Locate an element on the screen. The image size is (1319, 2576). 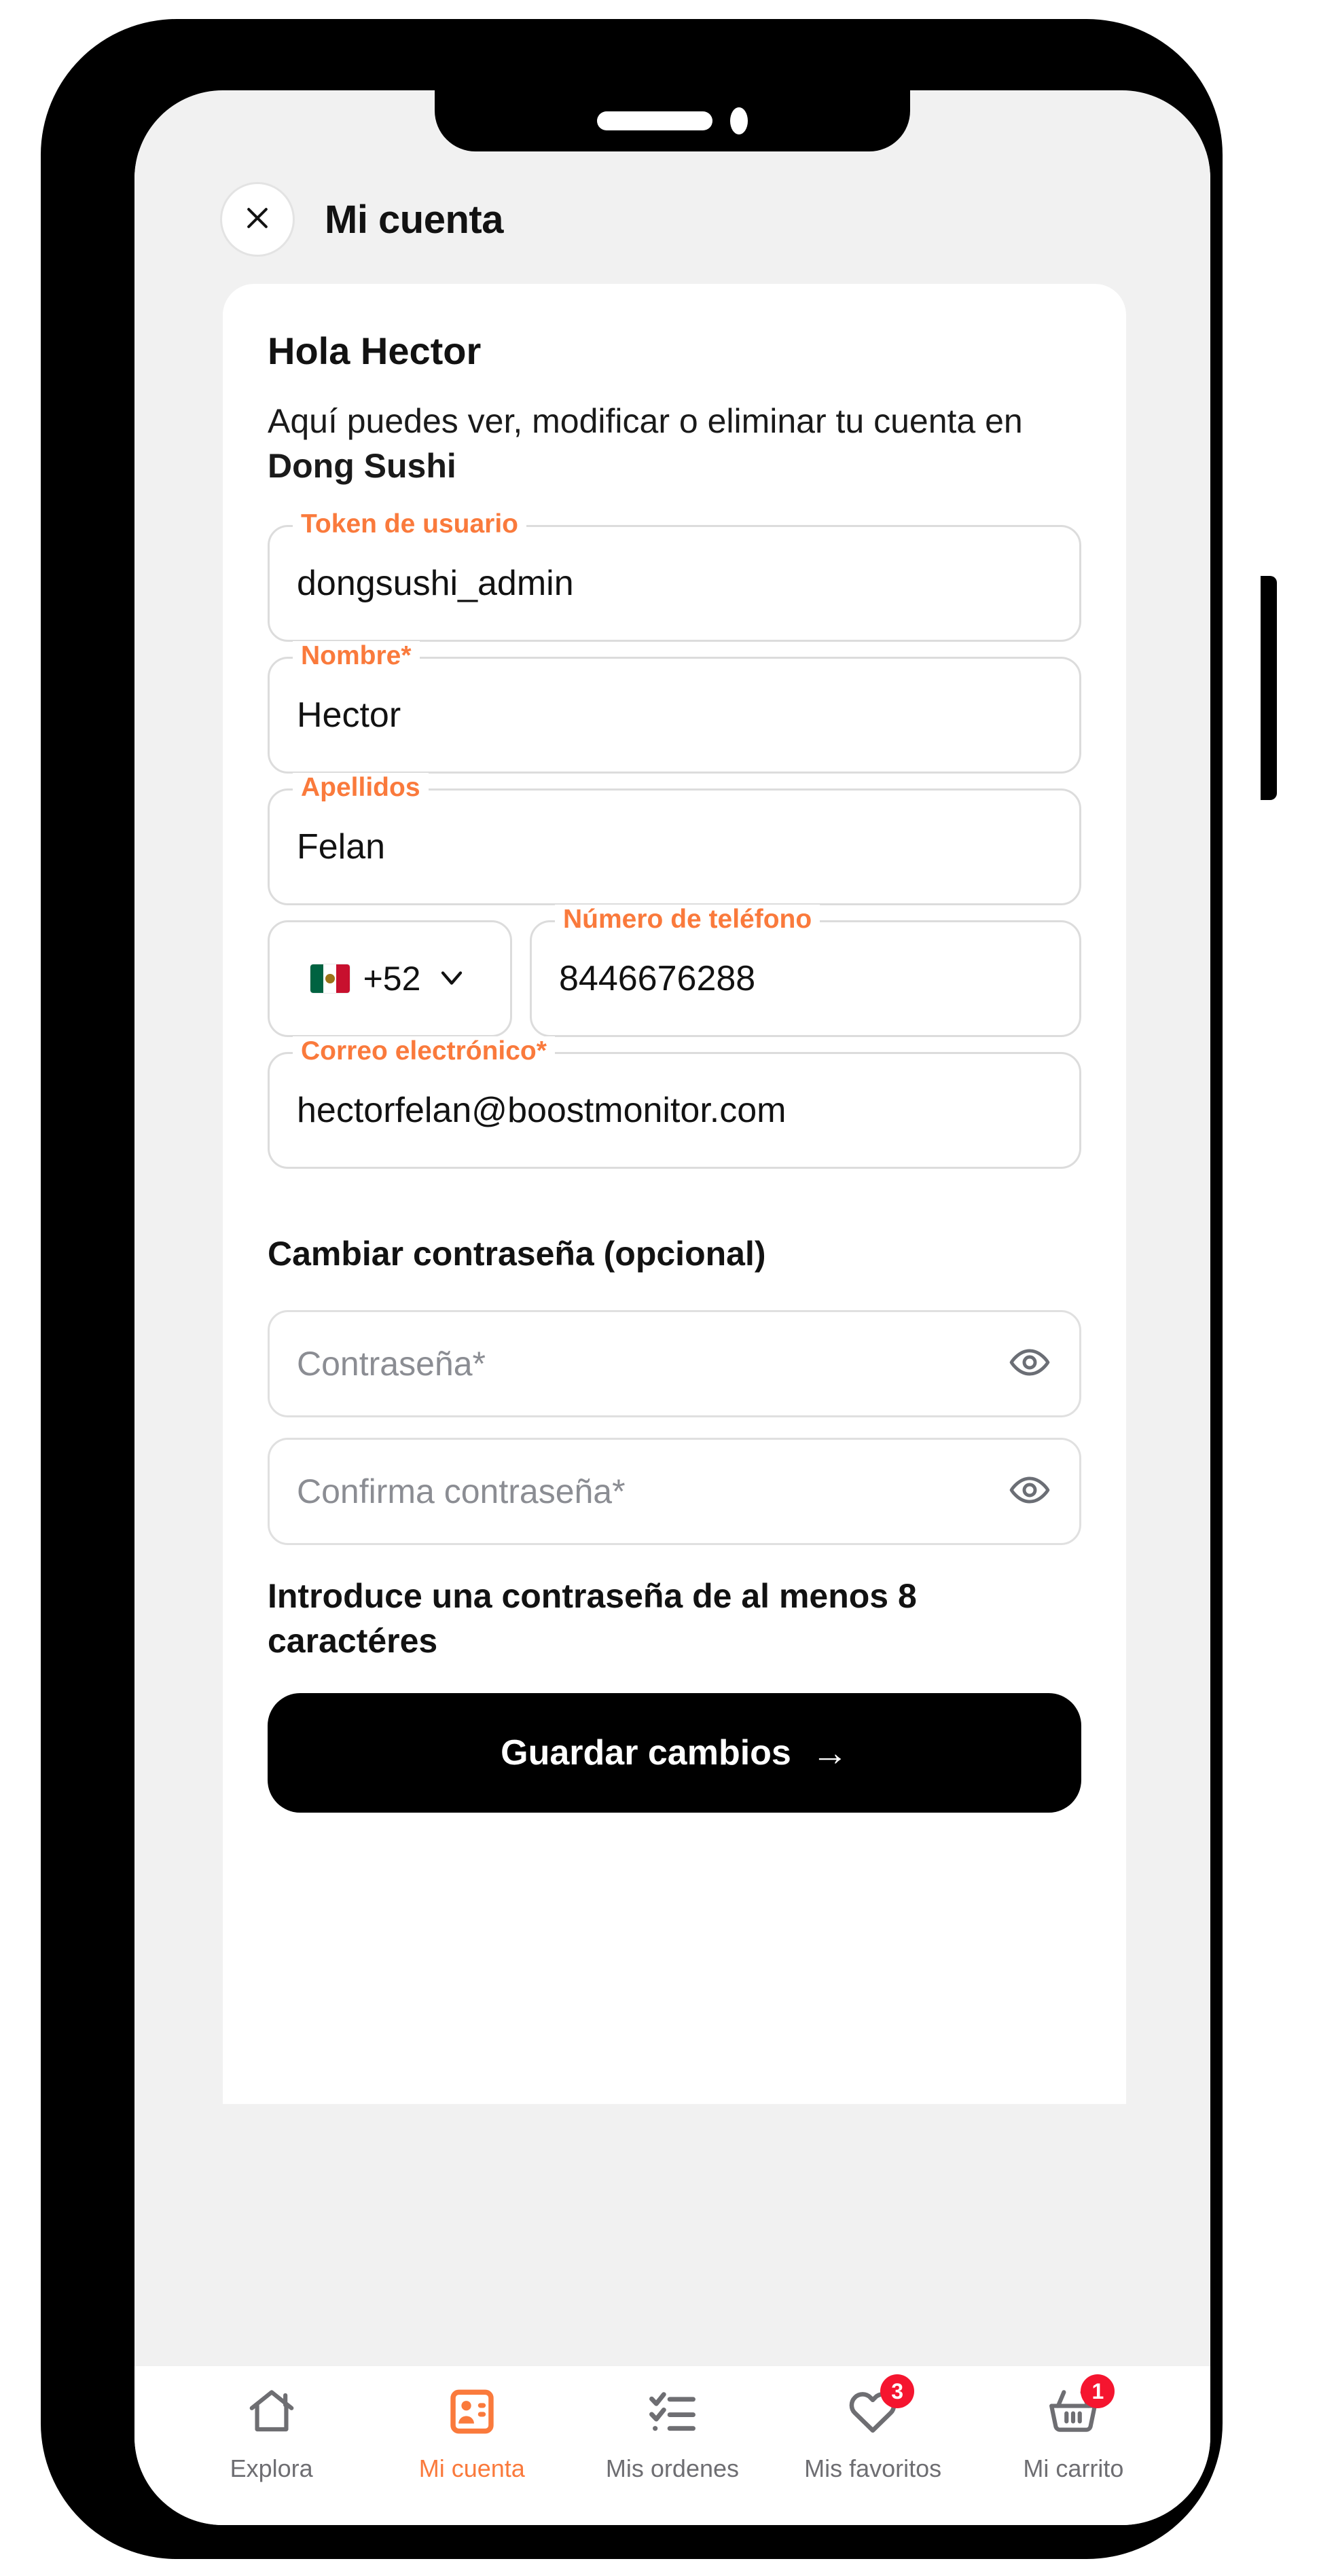
volume-down-button is located at coordinates (79, 752).